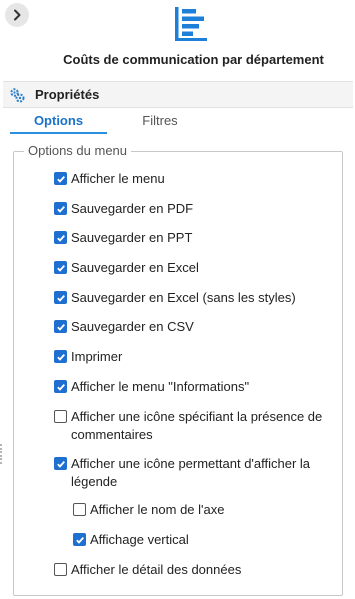  I want to click on option-sauvegarder-excel: Sauvegarder en Excel, so click(200, 268).